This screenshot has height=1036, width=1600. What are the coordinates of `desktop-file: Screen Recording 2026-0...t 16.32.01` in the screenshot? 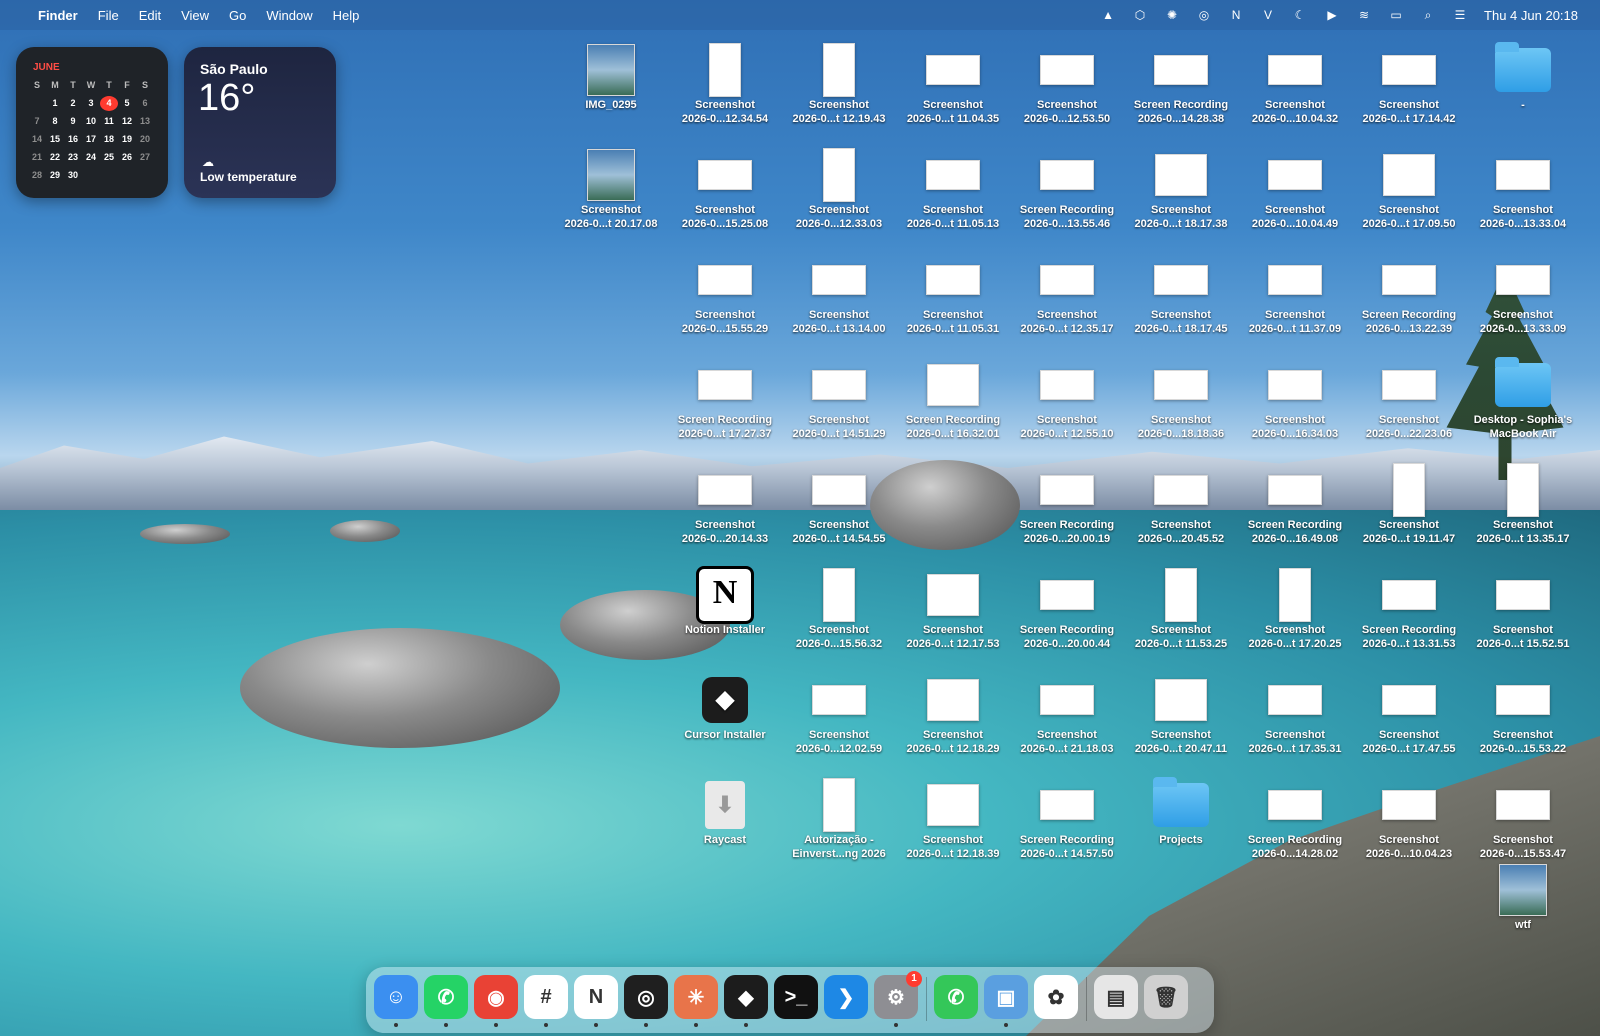 It's located at (953, 399).